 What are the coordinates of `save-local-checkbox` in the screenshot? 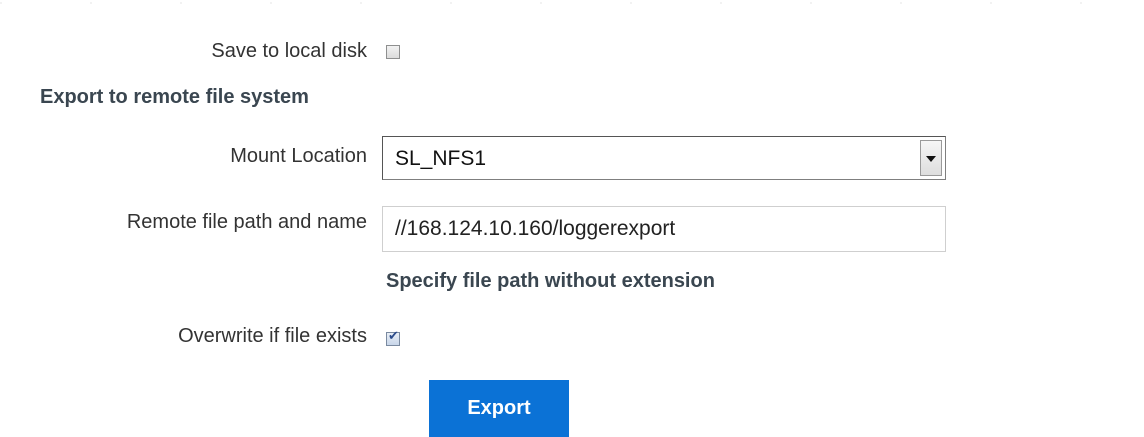 It's located at (393, 52).